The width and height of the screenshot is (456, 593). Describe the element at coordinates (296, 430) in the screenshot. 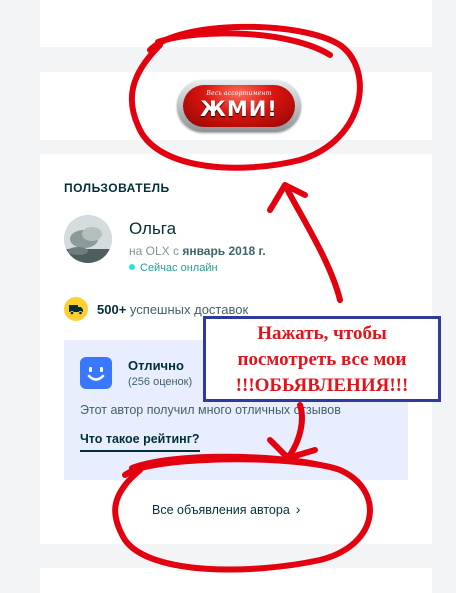

I see `arrow-down-line` at that location.